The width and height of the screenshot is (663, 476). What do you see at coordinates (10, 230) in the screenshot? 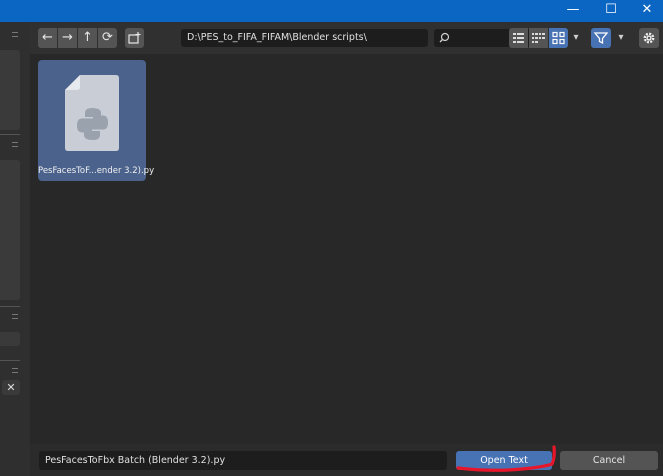
I see `bookmarks-list-panel` at bounding box center [10, 230].